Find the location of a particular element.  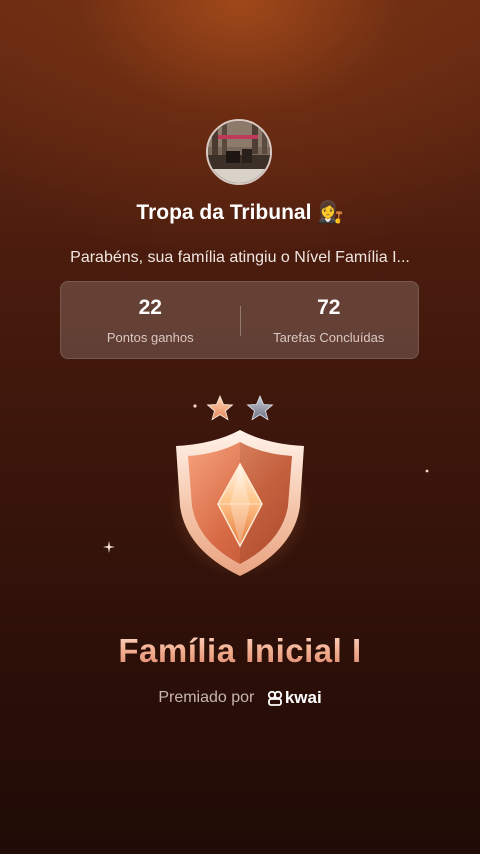

shield-badge-icon is located at coordinates (240, 504).